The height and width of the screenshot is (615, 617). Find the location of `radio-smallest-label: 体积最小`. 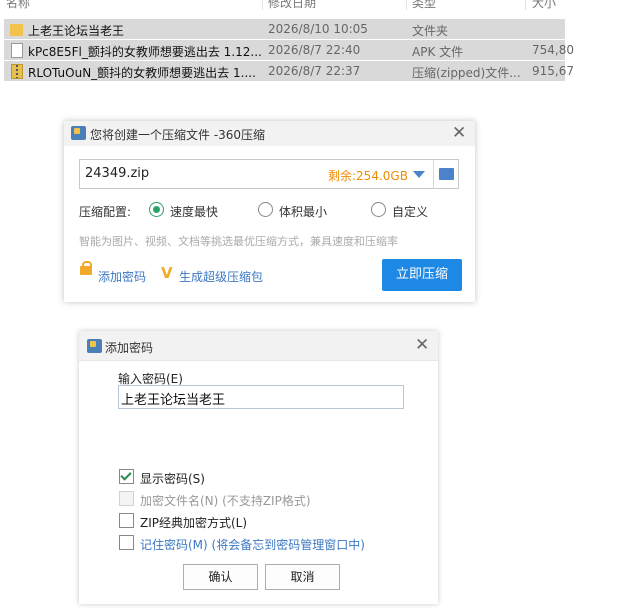

radio-smallest-label: 体积最小 is located at coordinates (303, 211).